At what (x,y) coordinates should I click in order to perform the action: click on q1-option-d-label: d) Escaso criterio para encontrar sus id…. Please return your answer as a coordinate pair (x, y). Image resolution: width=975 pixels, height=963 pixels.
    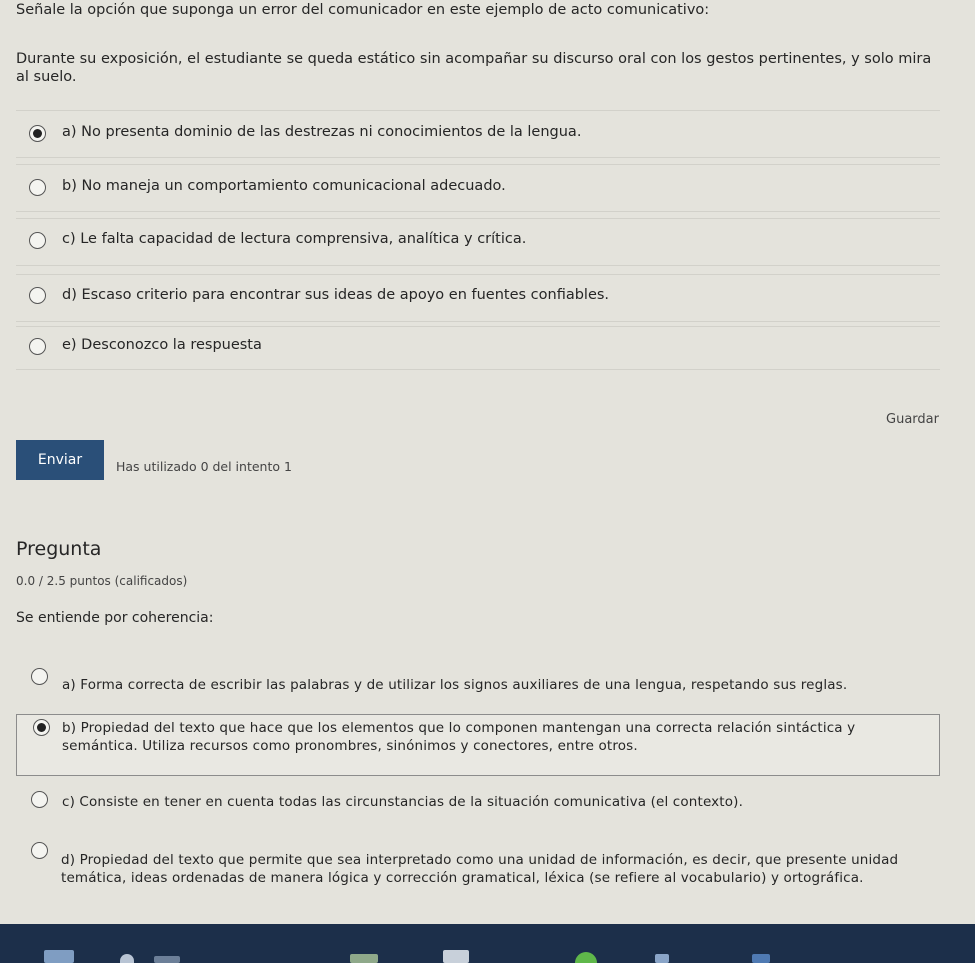
    Looking at the image, I should click on (336, 295).